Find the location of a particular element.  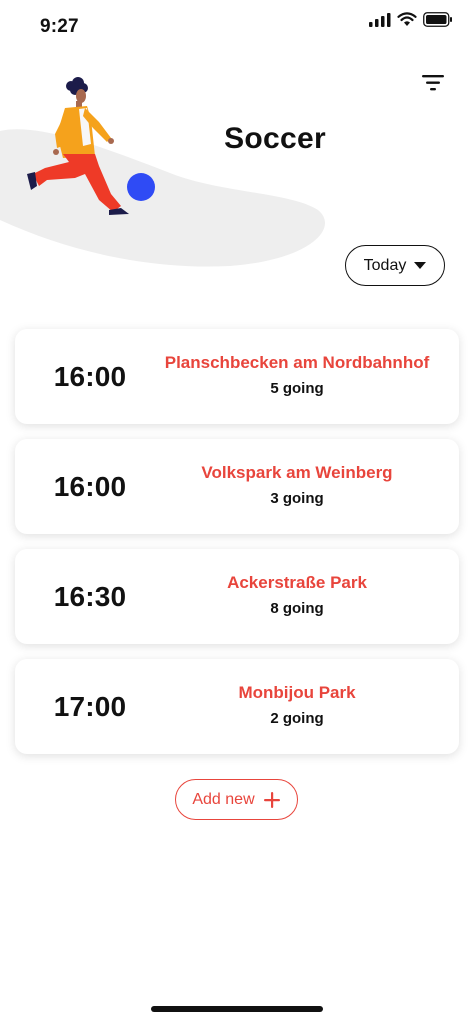

home-indicator is located at coordinates (237, 1009).